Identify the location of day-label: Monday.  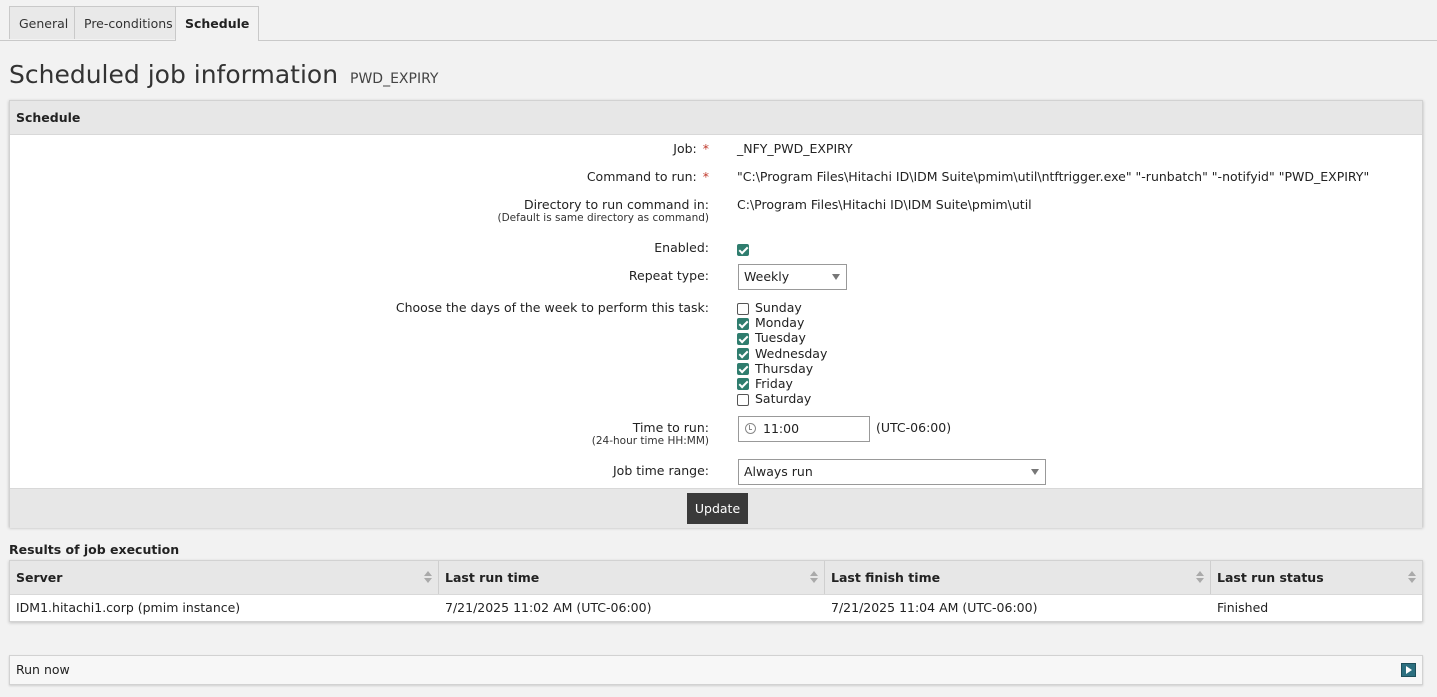
(780, 323).